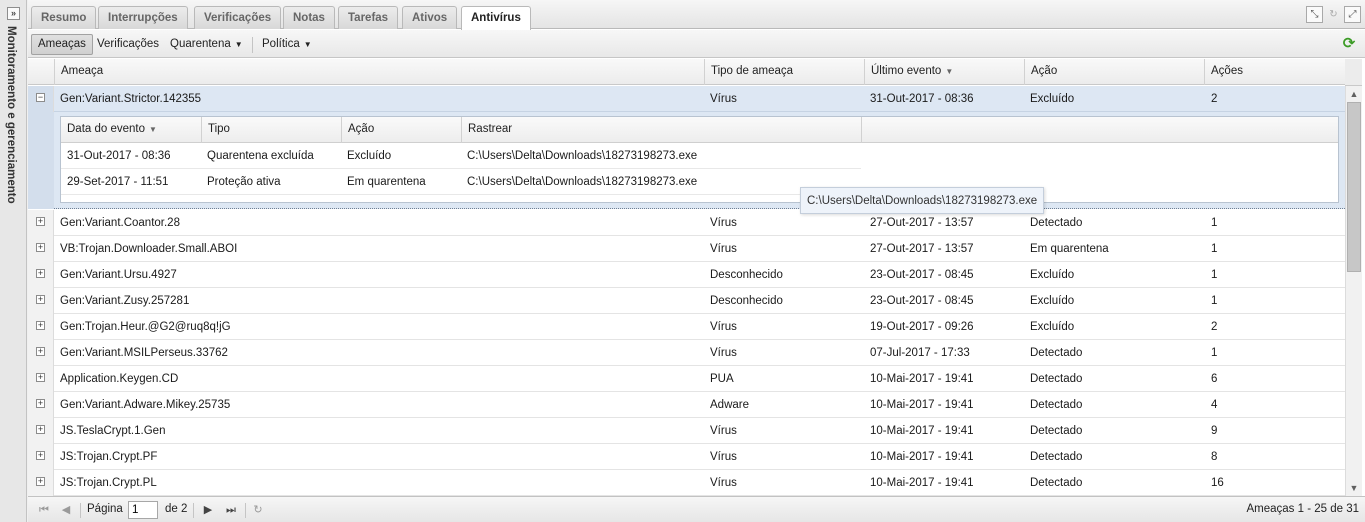  I want to click on cell-actions: 9, so click(1214, 431).